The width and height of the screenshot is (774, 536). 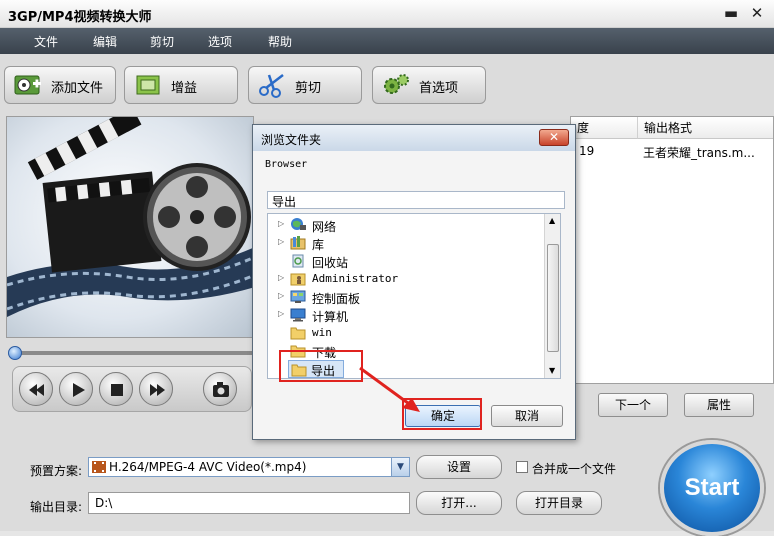 I want to click on add-file-label: 添加文件, so click(x=77, y=88).